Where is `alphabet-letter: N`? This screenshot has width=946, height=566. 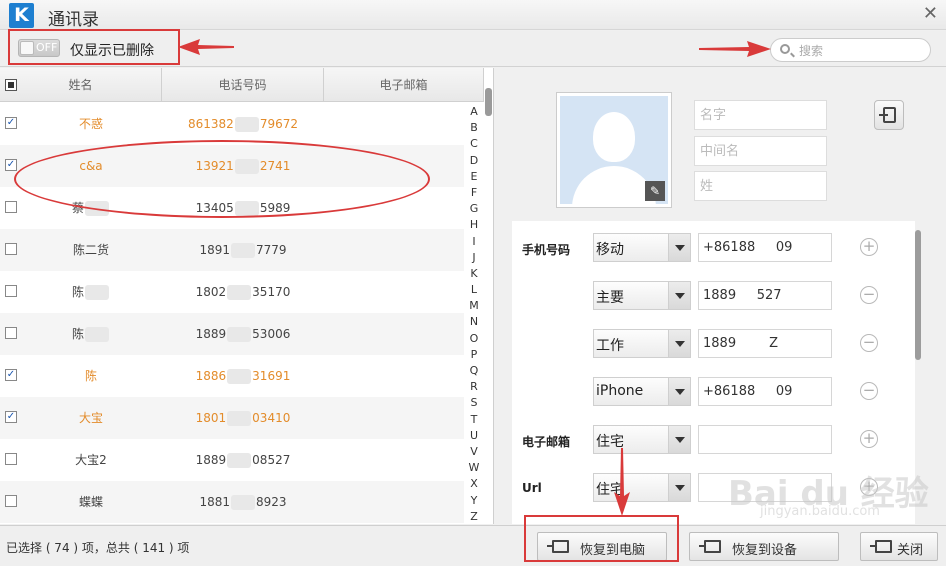 alphabet-letter: N is located at coordinates (474, 322).